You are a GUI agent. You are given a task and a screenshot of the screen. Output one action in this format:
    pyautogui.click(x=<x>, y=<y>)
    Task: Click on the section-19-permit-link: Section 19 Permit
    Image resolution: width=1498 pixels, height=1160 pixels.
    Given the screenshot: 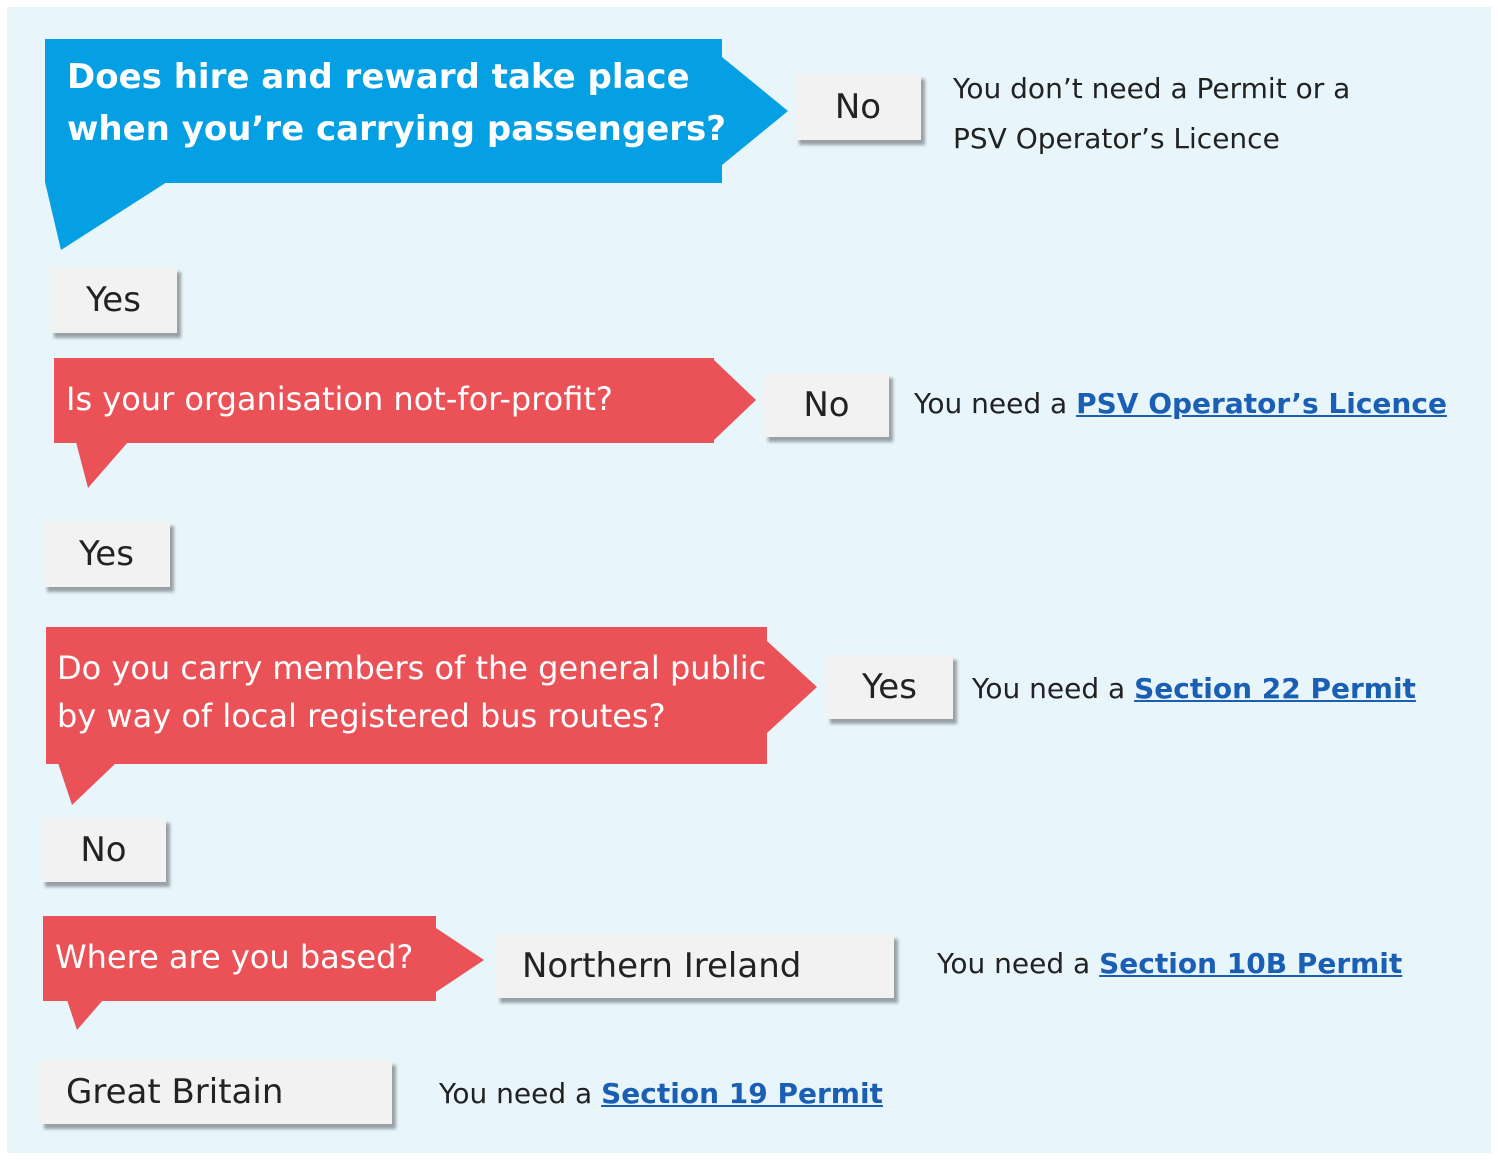 What is the action you would take?
    pyautogui.click(x=742, y=1093)
    